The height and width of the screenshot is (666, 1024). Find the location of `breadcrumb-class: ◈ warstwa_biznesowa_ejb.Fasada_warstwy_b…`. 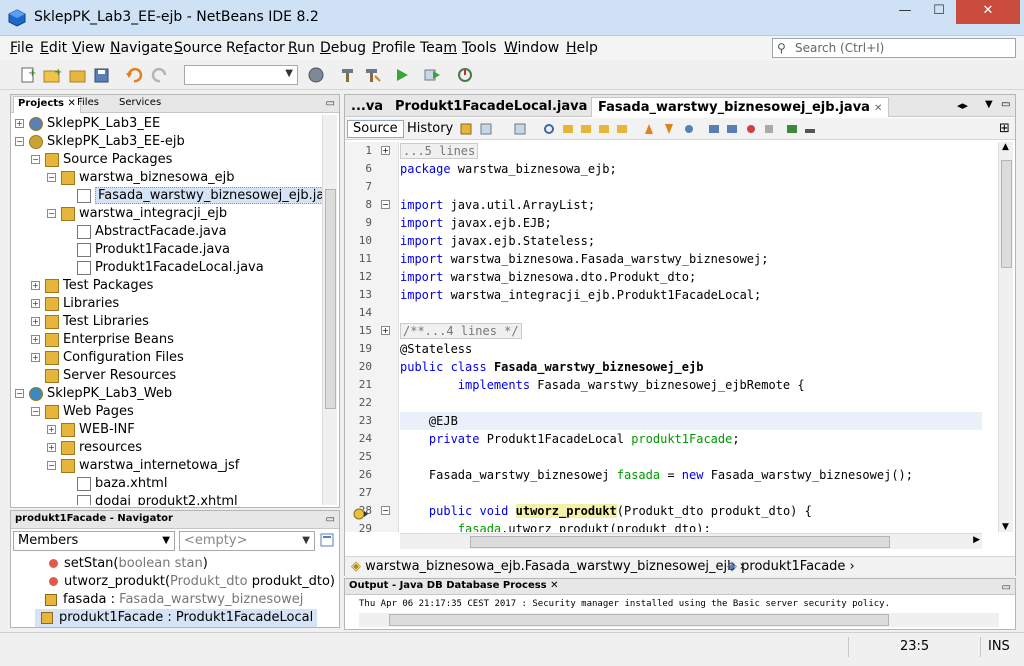

breadcrumb-class: ◈ warstwa_biznesowa_ejb.Fasada_warstwy_b… is located at coordinates (548, 567).